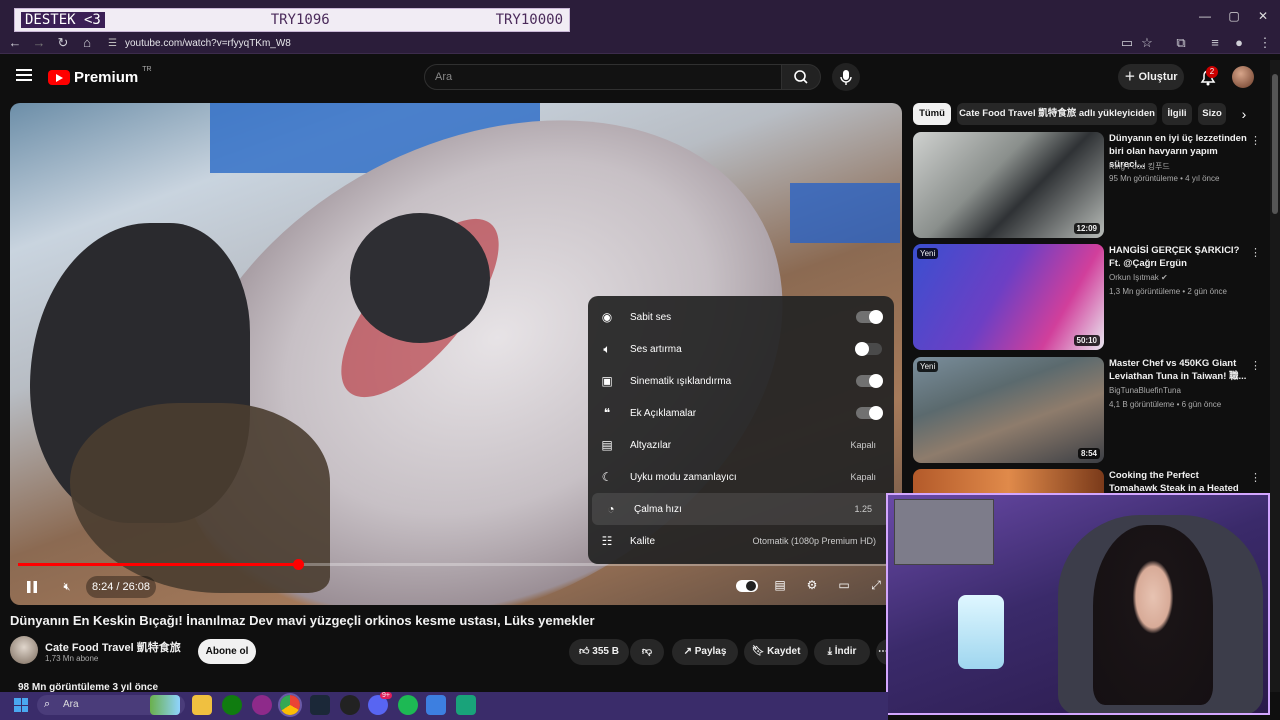 The width and height of the screenshot is (1280, 720). I want to click on save-button: 🔖︎ Kaydet, so click(776, 652).